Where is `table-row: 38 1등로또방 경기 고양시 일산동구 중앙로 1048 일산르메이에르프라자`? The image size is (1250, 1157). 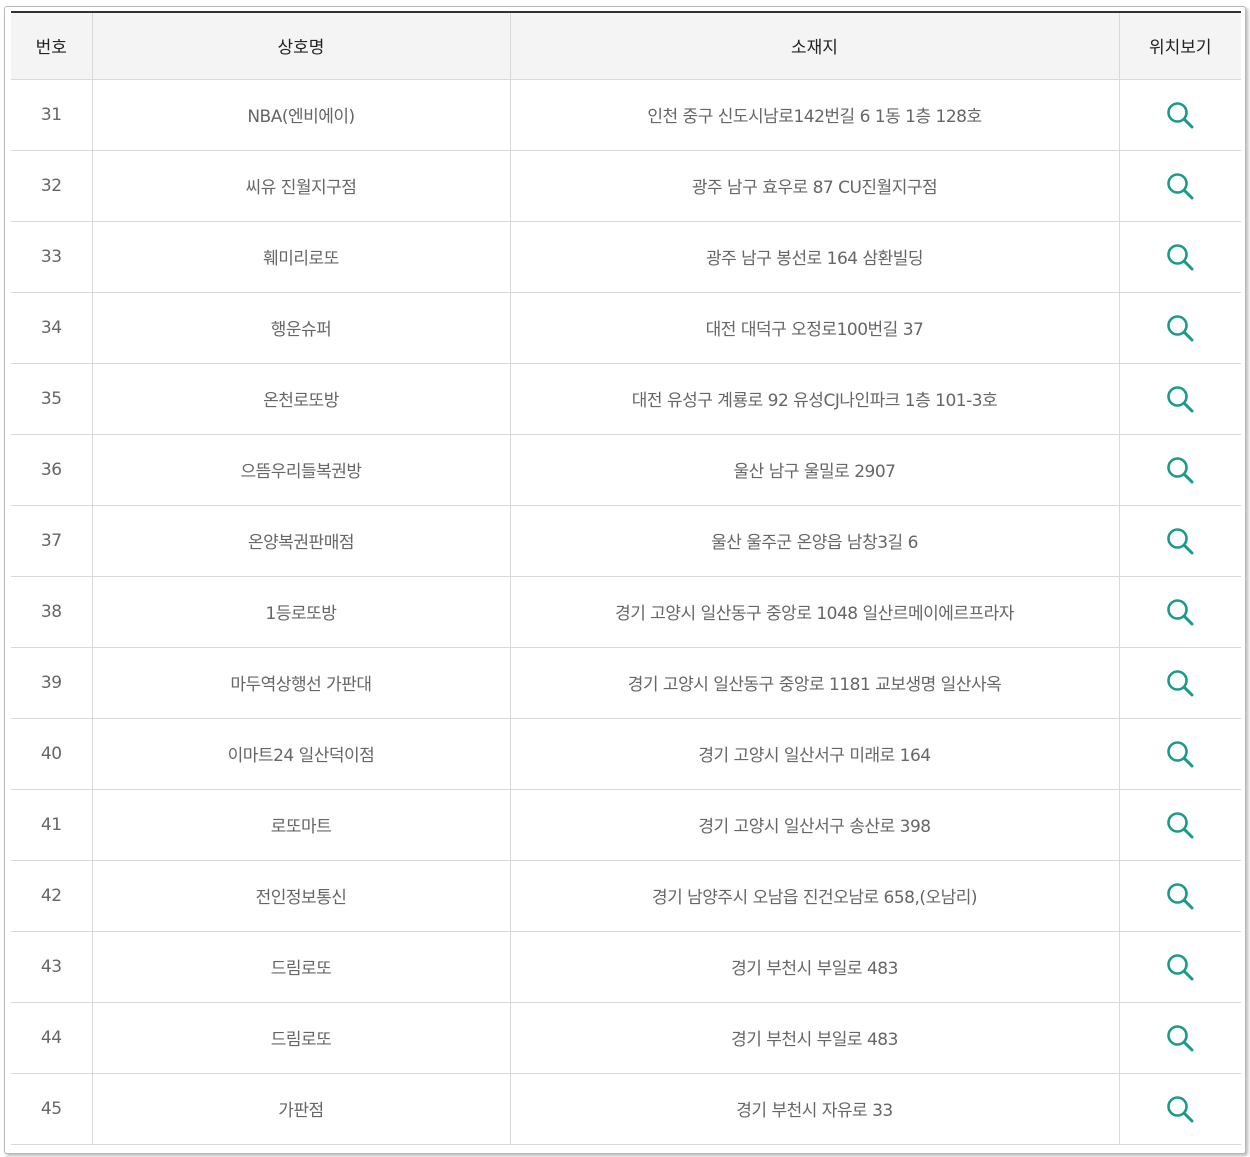 table-row: 38 1등로또방 경기 고양시 일산동구 중앙로 1048 일산르메이에르프라자 is located at coordinates (626, 611).